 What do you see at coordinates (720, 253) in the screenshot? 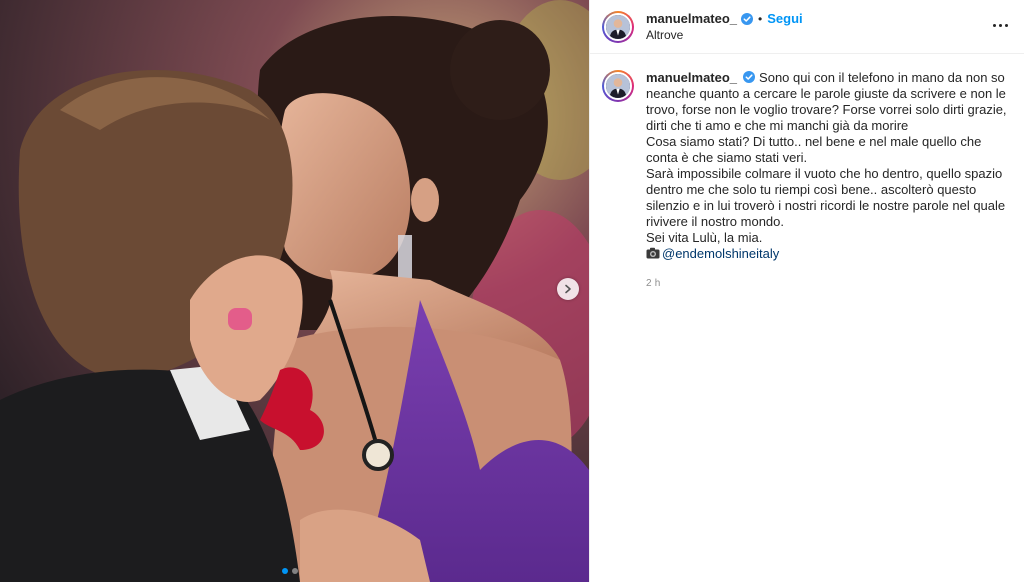
I see `credit-mention-link: @endemolshineitaly` at bounding box center [720, 253].